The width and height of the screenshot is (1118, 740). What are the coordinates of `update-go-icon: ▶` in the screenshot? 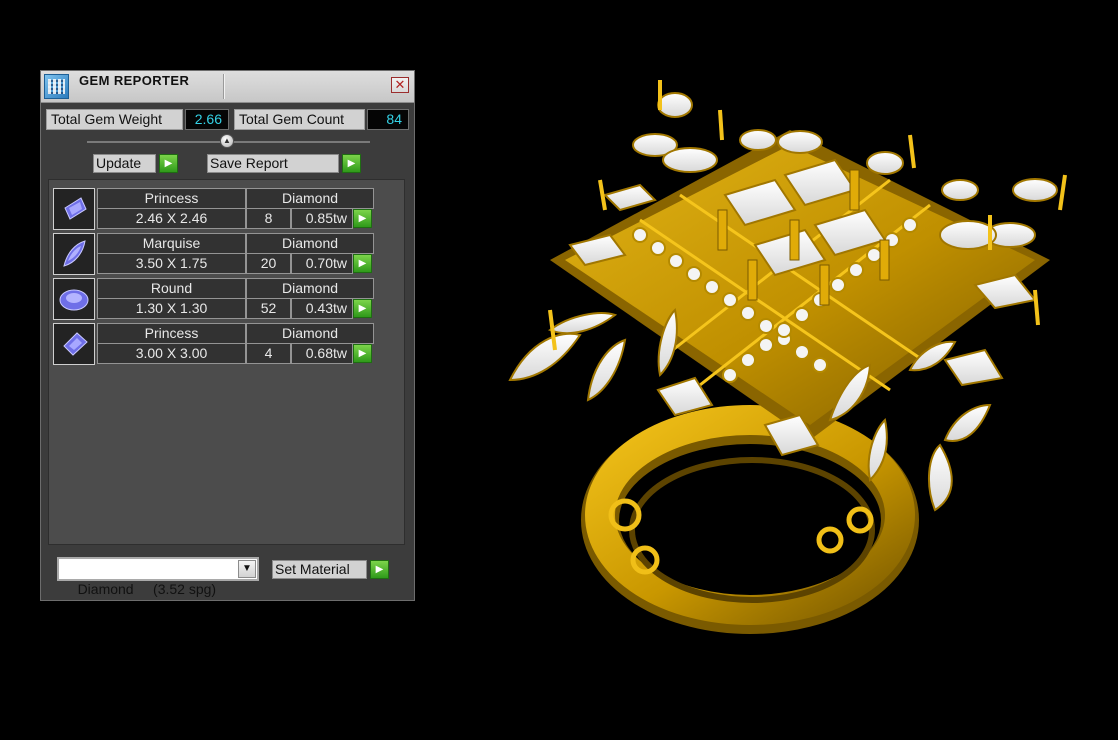 It's located at (168, 163).